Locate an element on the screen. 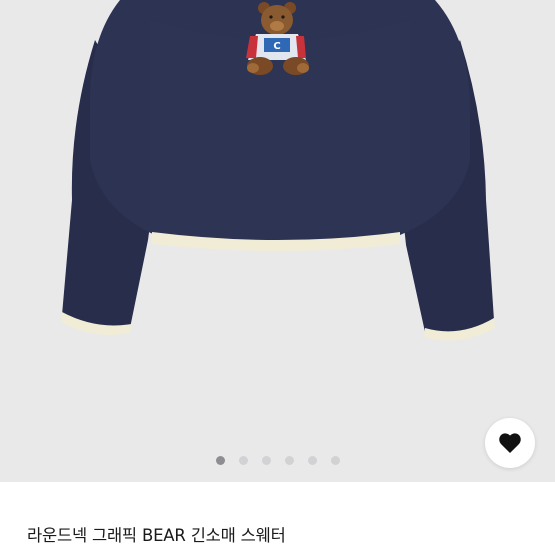 The width and height of the screenshot is (555, 555). image-carousel-indicator is located at coordinates (277, 460).